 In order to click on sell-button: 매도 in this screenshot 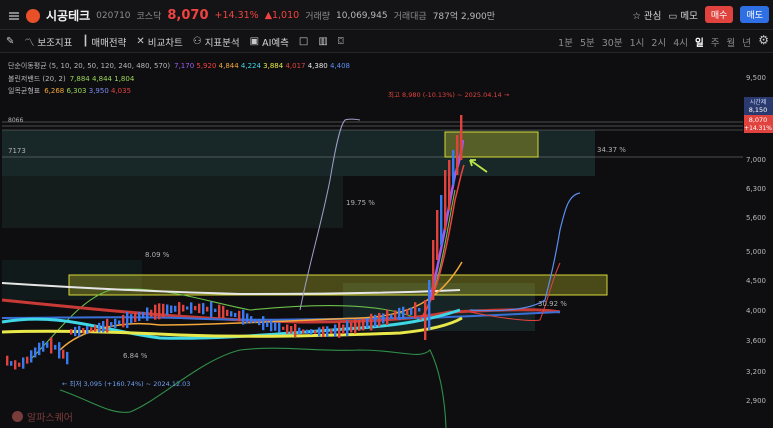, I will do `click(754, 14)`.